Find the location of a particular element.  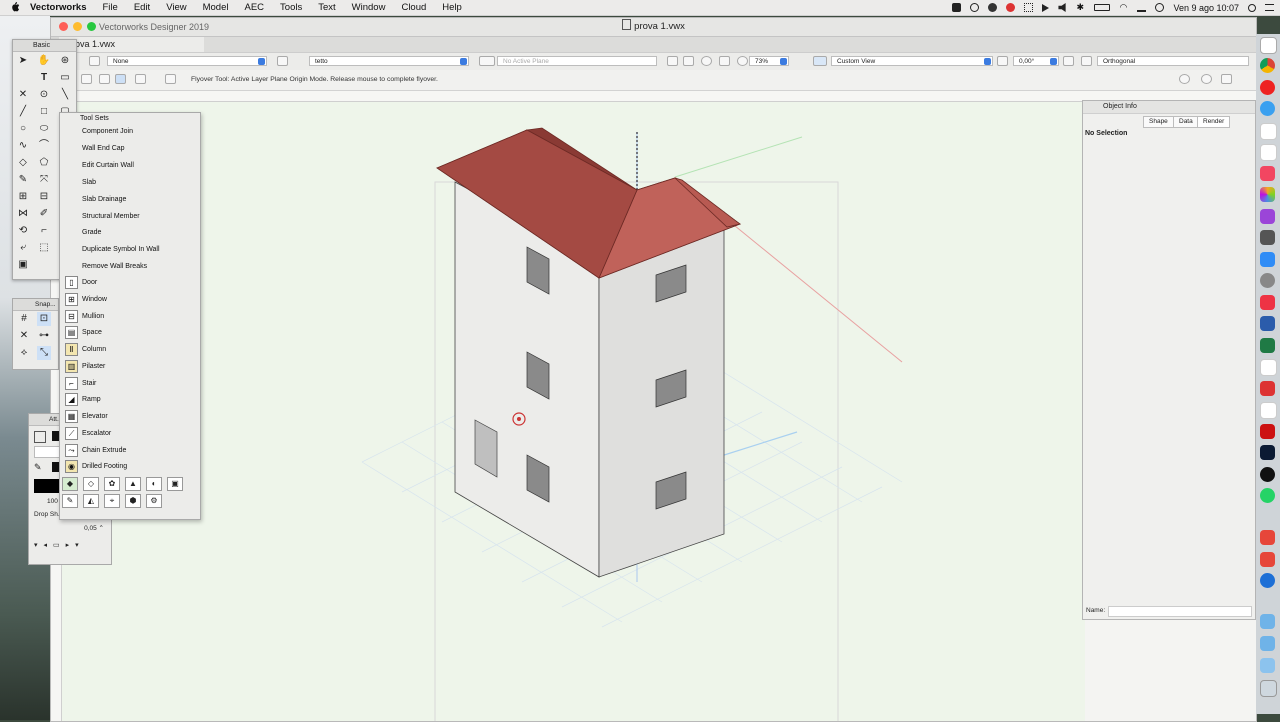

flyover-options-icon is located at coordinates (170, 79).